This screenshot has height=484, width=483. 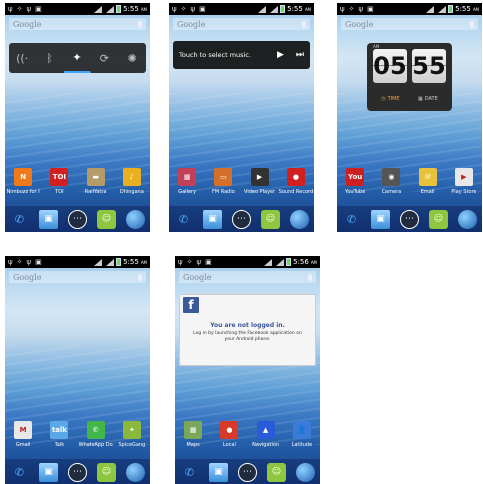 I want to click on app-shortcut-play-store: ▶ Play Store, so click(x=464, y=184).